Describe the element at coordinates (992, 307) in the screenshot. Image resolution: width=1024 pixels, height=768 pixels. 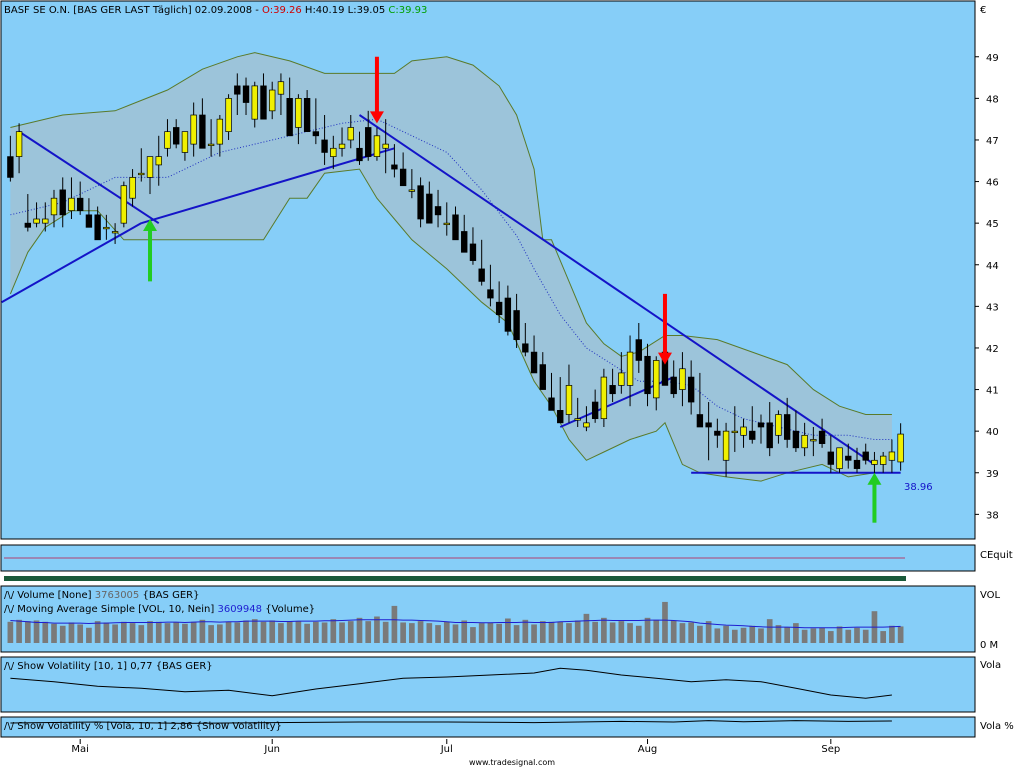
I see `y-tick-label: 43` at that location.